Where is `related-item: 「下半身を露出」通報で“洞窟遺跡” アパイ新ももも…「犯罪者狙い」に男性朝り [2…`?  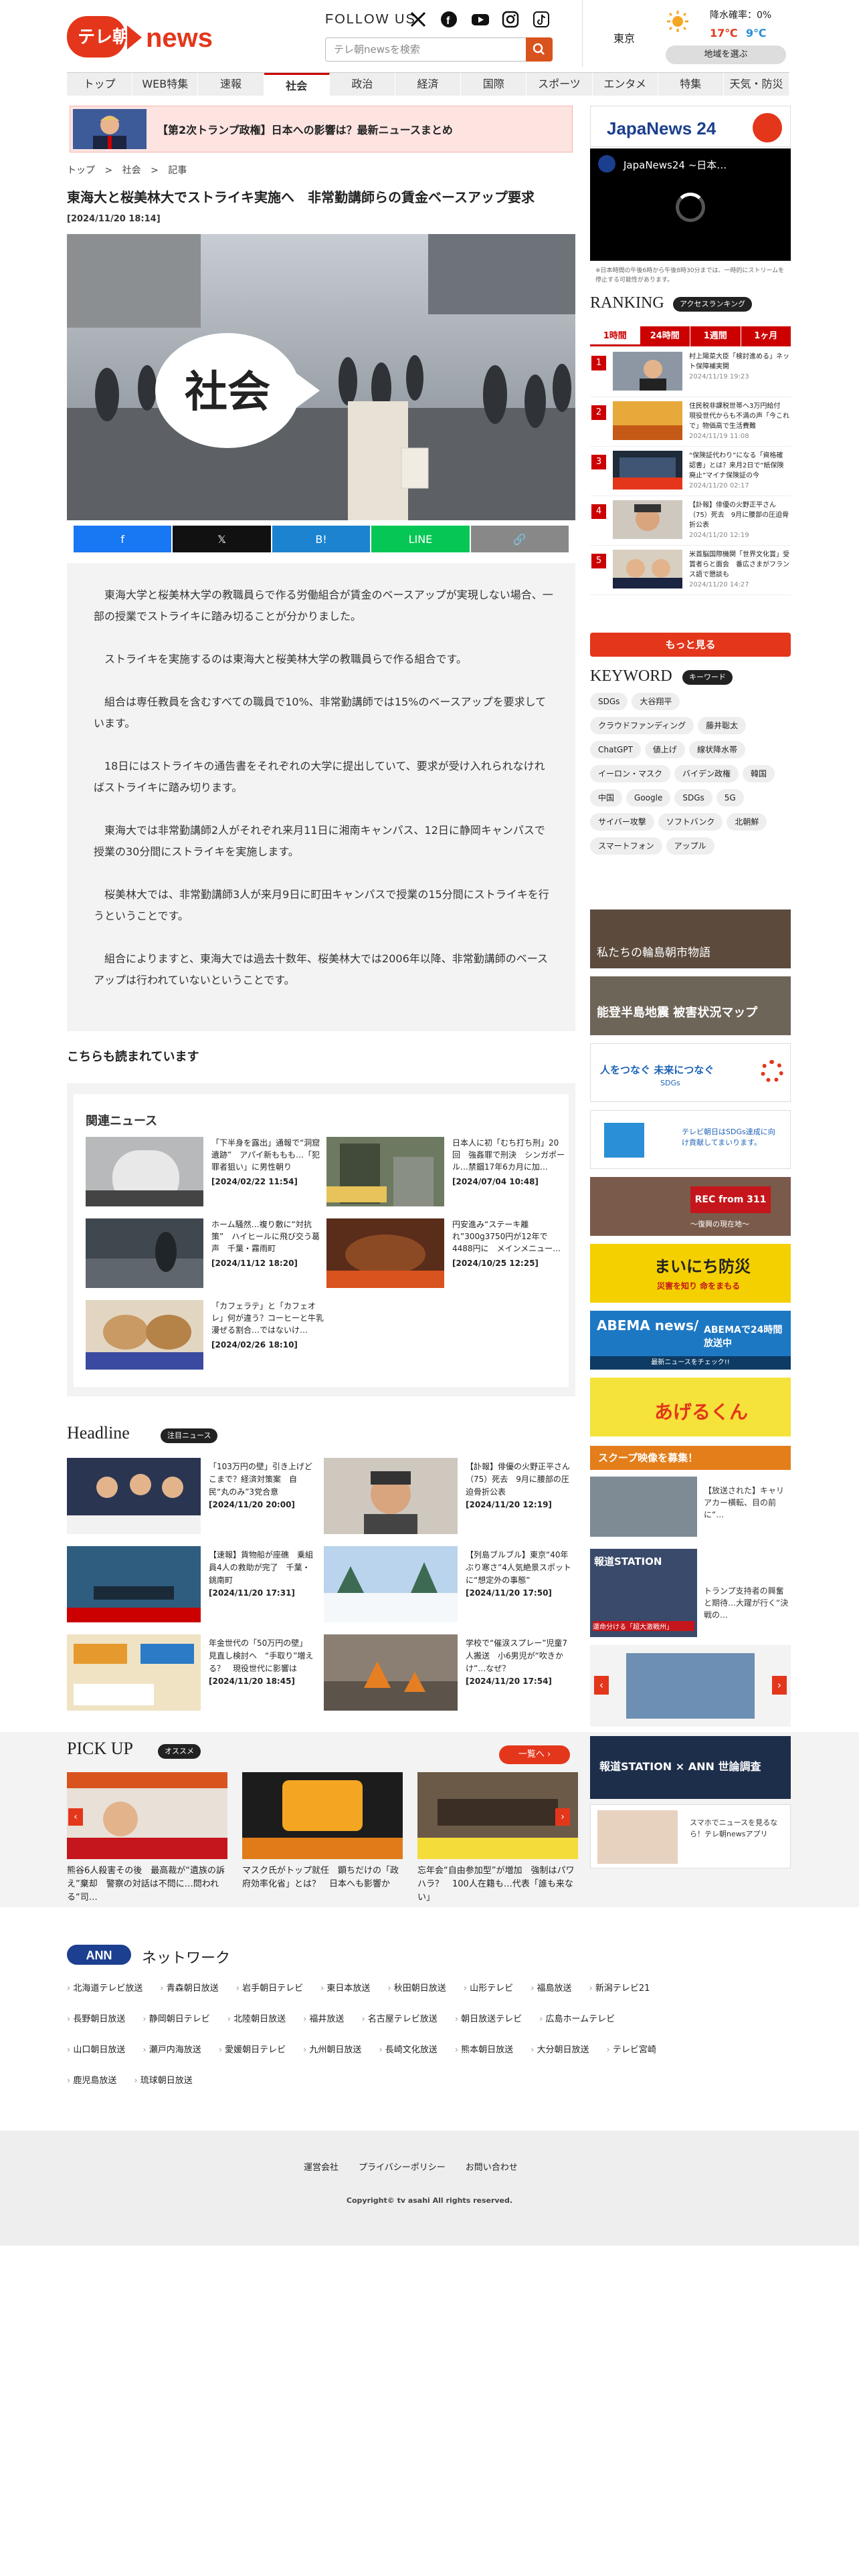 related-item: 「下半身を露出」通報で“洞窟遺跡” アパイ新ももも…「犯罪者狙い」に男性朝り [2… is located at coordinates (205, 1173).